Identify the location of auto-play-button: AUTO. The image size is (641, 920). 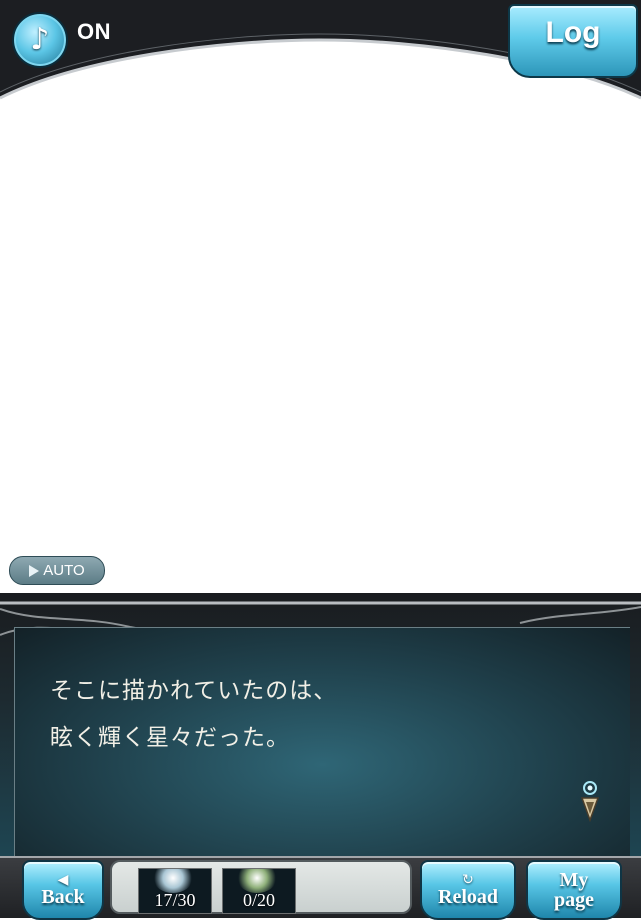
(57, 570).